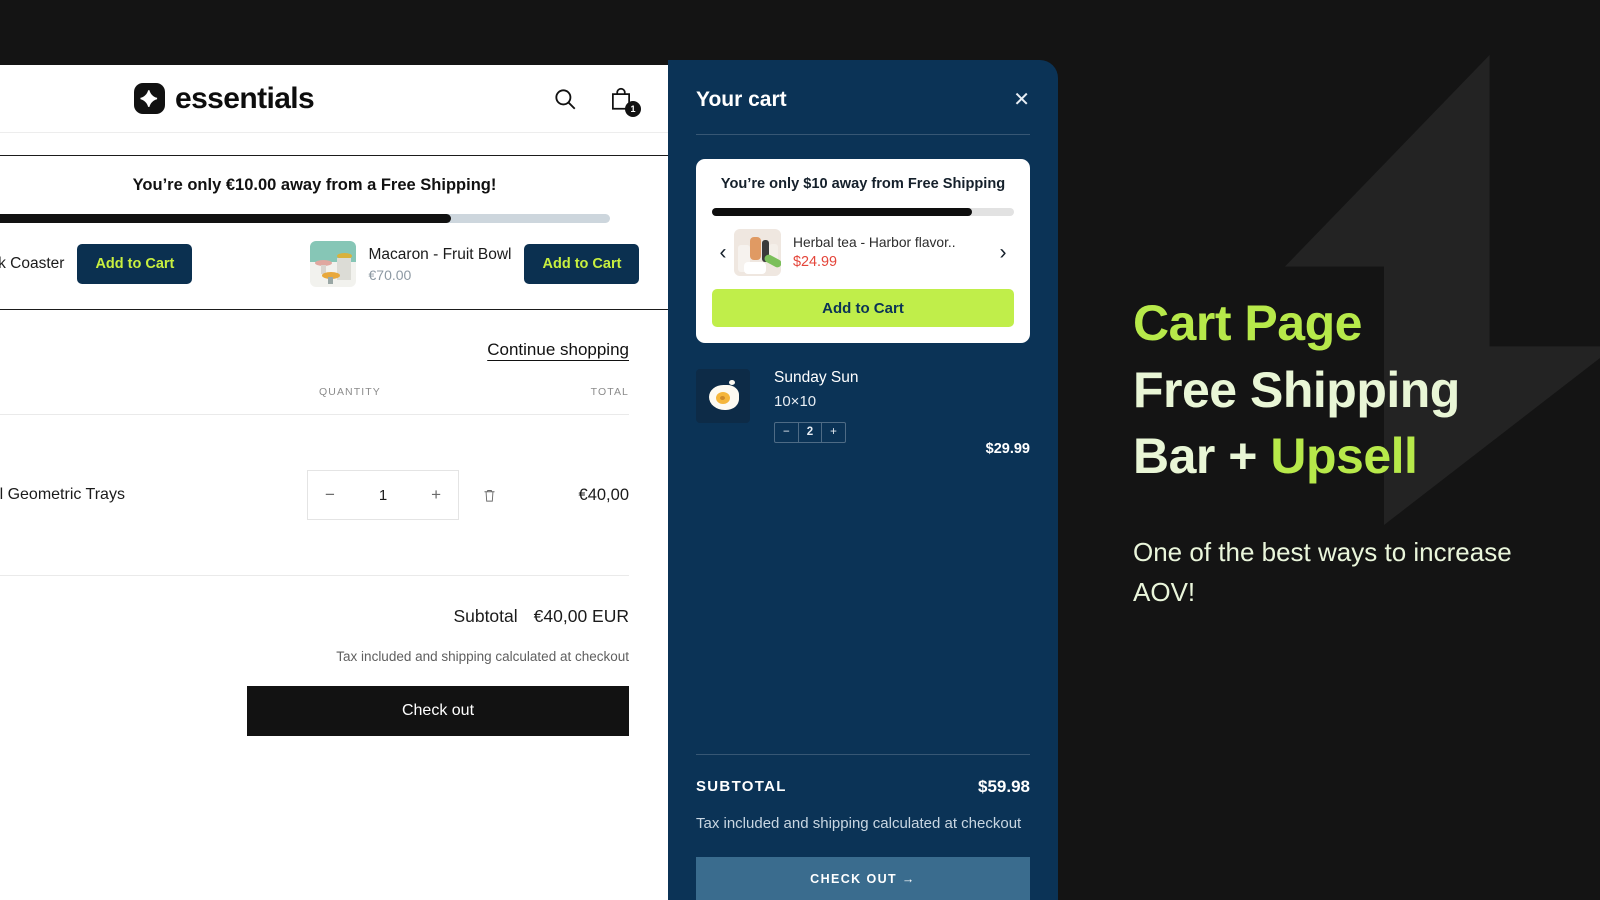  I want to click on upsell-product-1-text: ed Desk Coaster, so click(32, 264).